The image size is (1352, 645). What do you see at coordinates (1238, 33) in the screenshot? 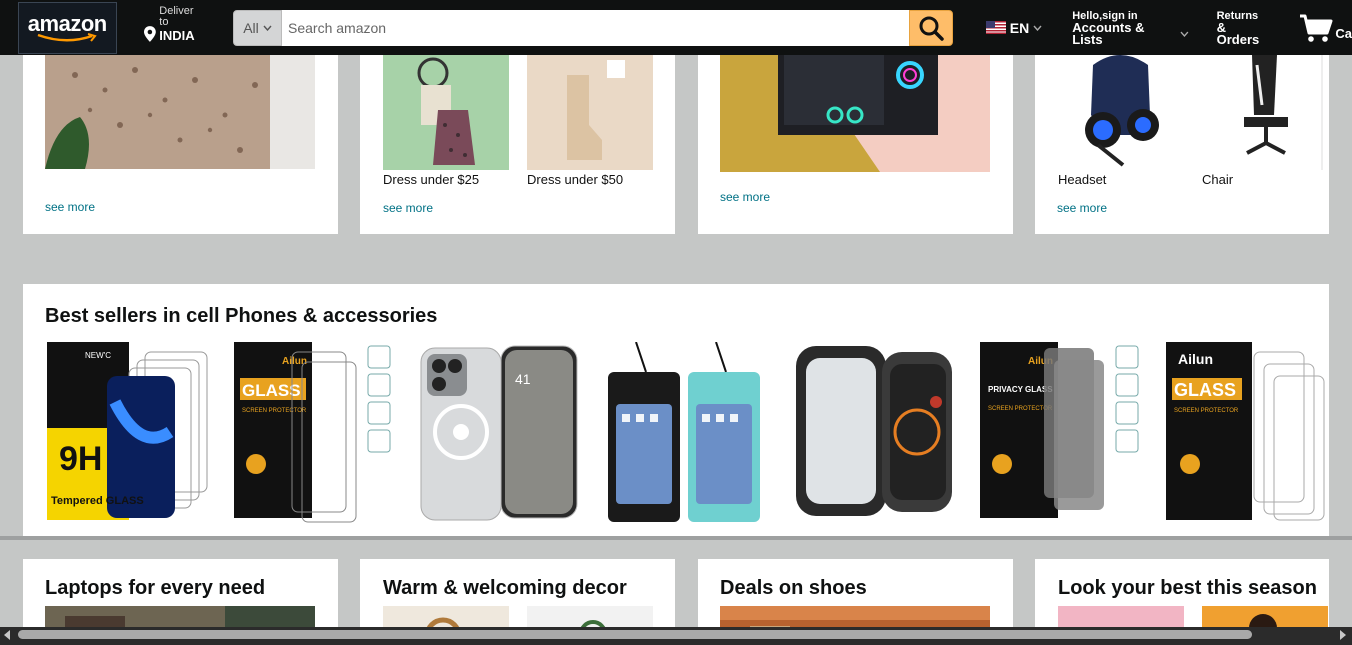
I see `orders-label: & Orders` at bounding box center [1238, 33].